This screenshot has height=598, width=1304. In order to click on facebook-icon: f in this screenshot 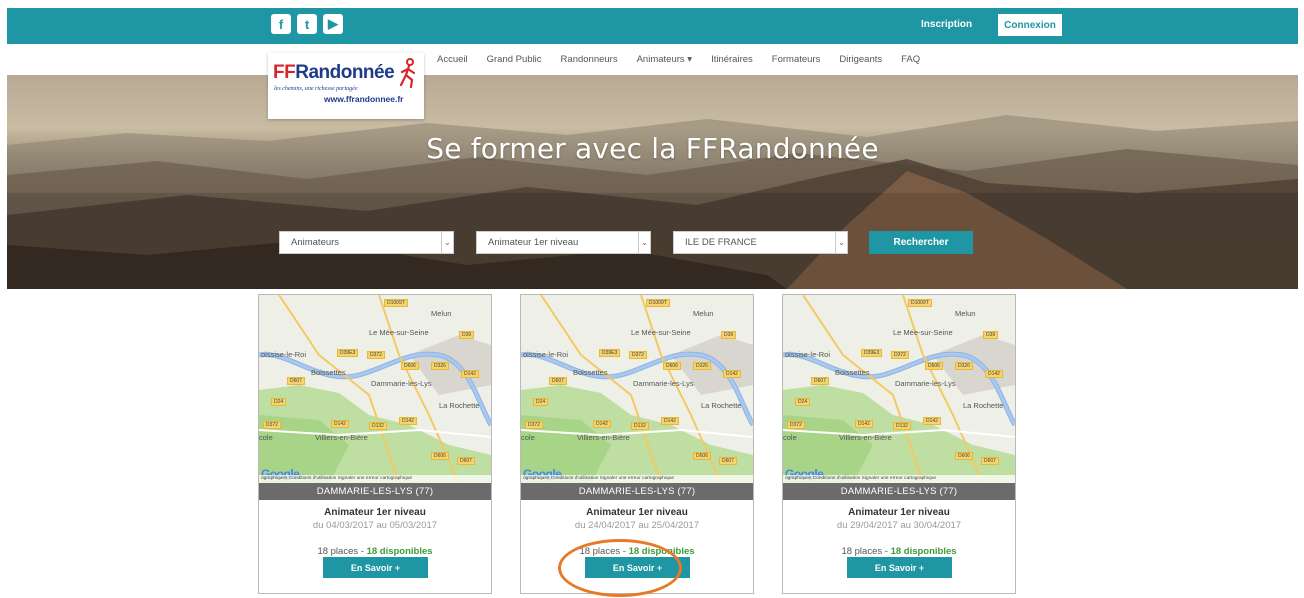, I will do `click(281, 24)`.